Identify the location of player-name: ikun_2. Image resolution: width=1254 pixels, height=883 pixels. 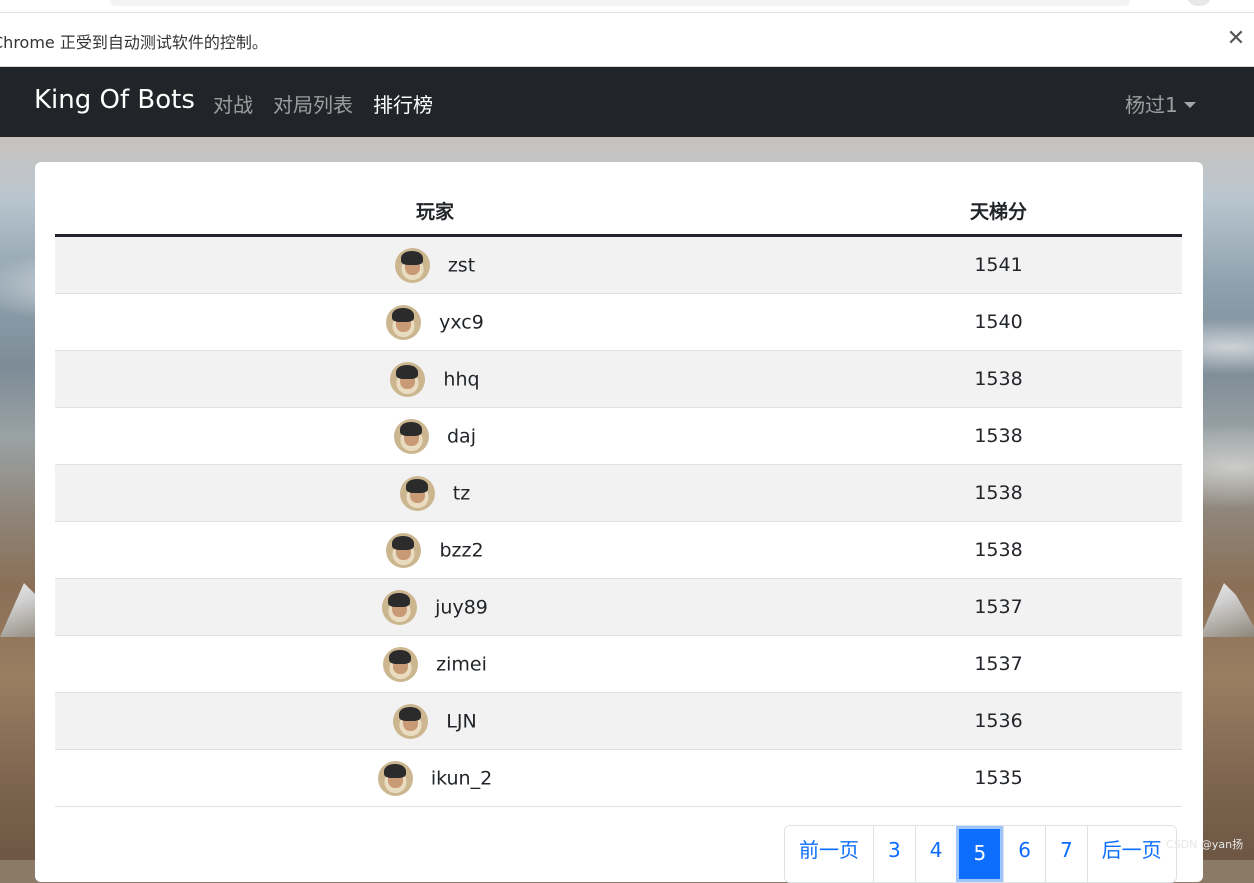
(461, 778).